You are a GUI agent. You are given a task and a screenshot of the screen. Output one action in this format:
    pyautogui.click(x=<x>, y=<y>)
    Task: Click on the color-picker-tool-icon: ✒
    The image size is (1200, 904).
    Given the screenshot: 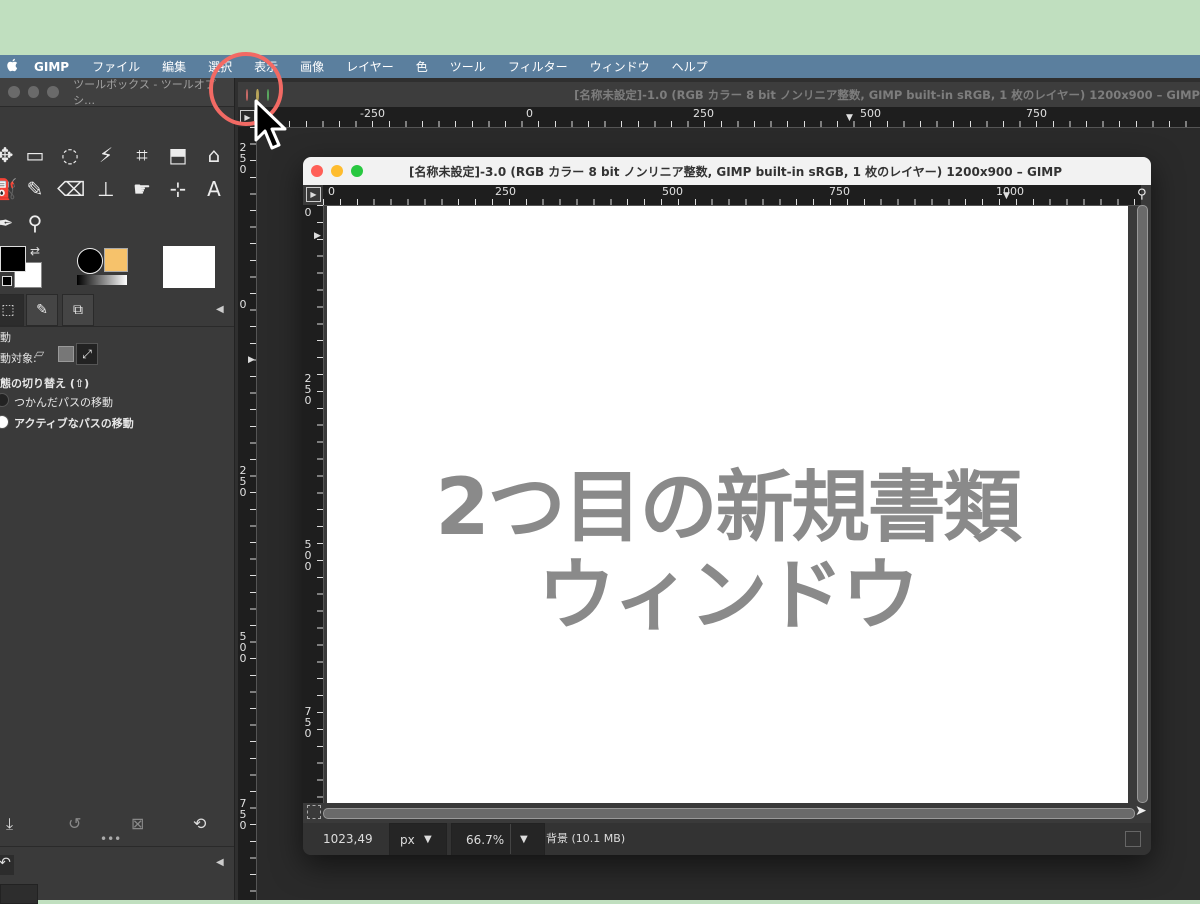 What is the action you would take?
    pyautogui.click(x=9, y=223)
    